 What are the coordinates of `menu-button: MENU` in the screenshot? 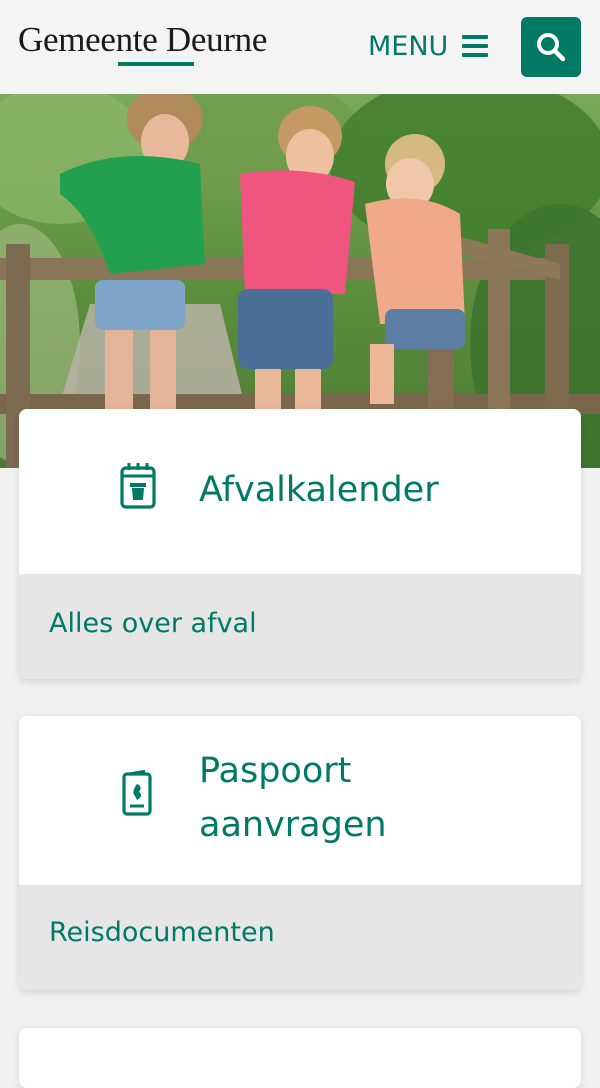 It's located at (428, 46).